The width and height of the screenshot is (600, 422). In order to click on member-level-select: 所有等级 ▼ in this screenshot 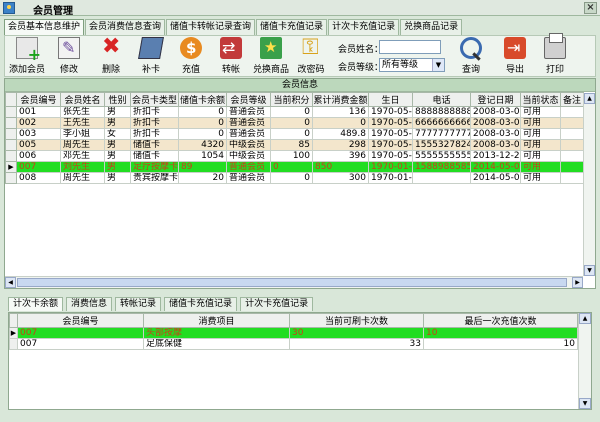, I will do `click(412, 65)`.